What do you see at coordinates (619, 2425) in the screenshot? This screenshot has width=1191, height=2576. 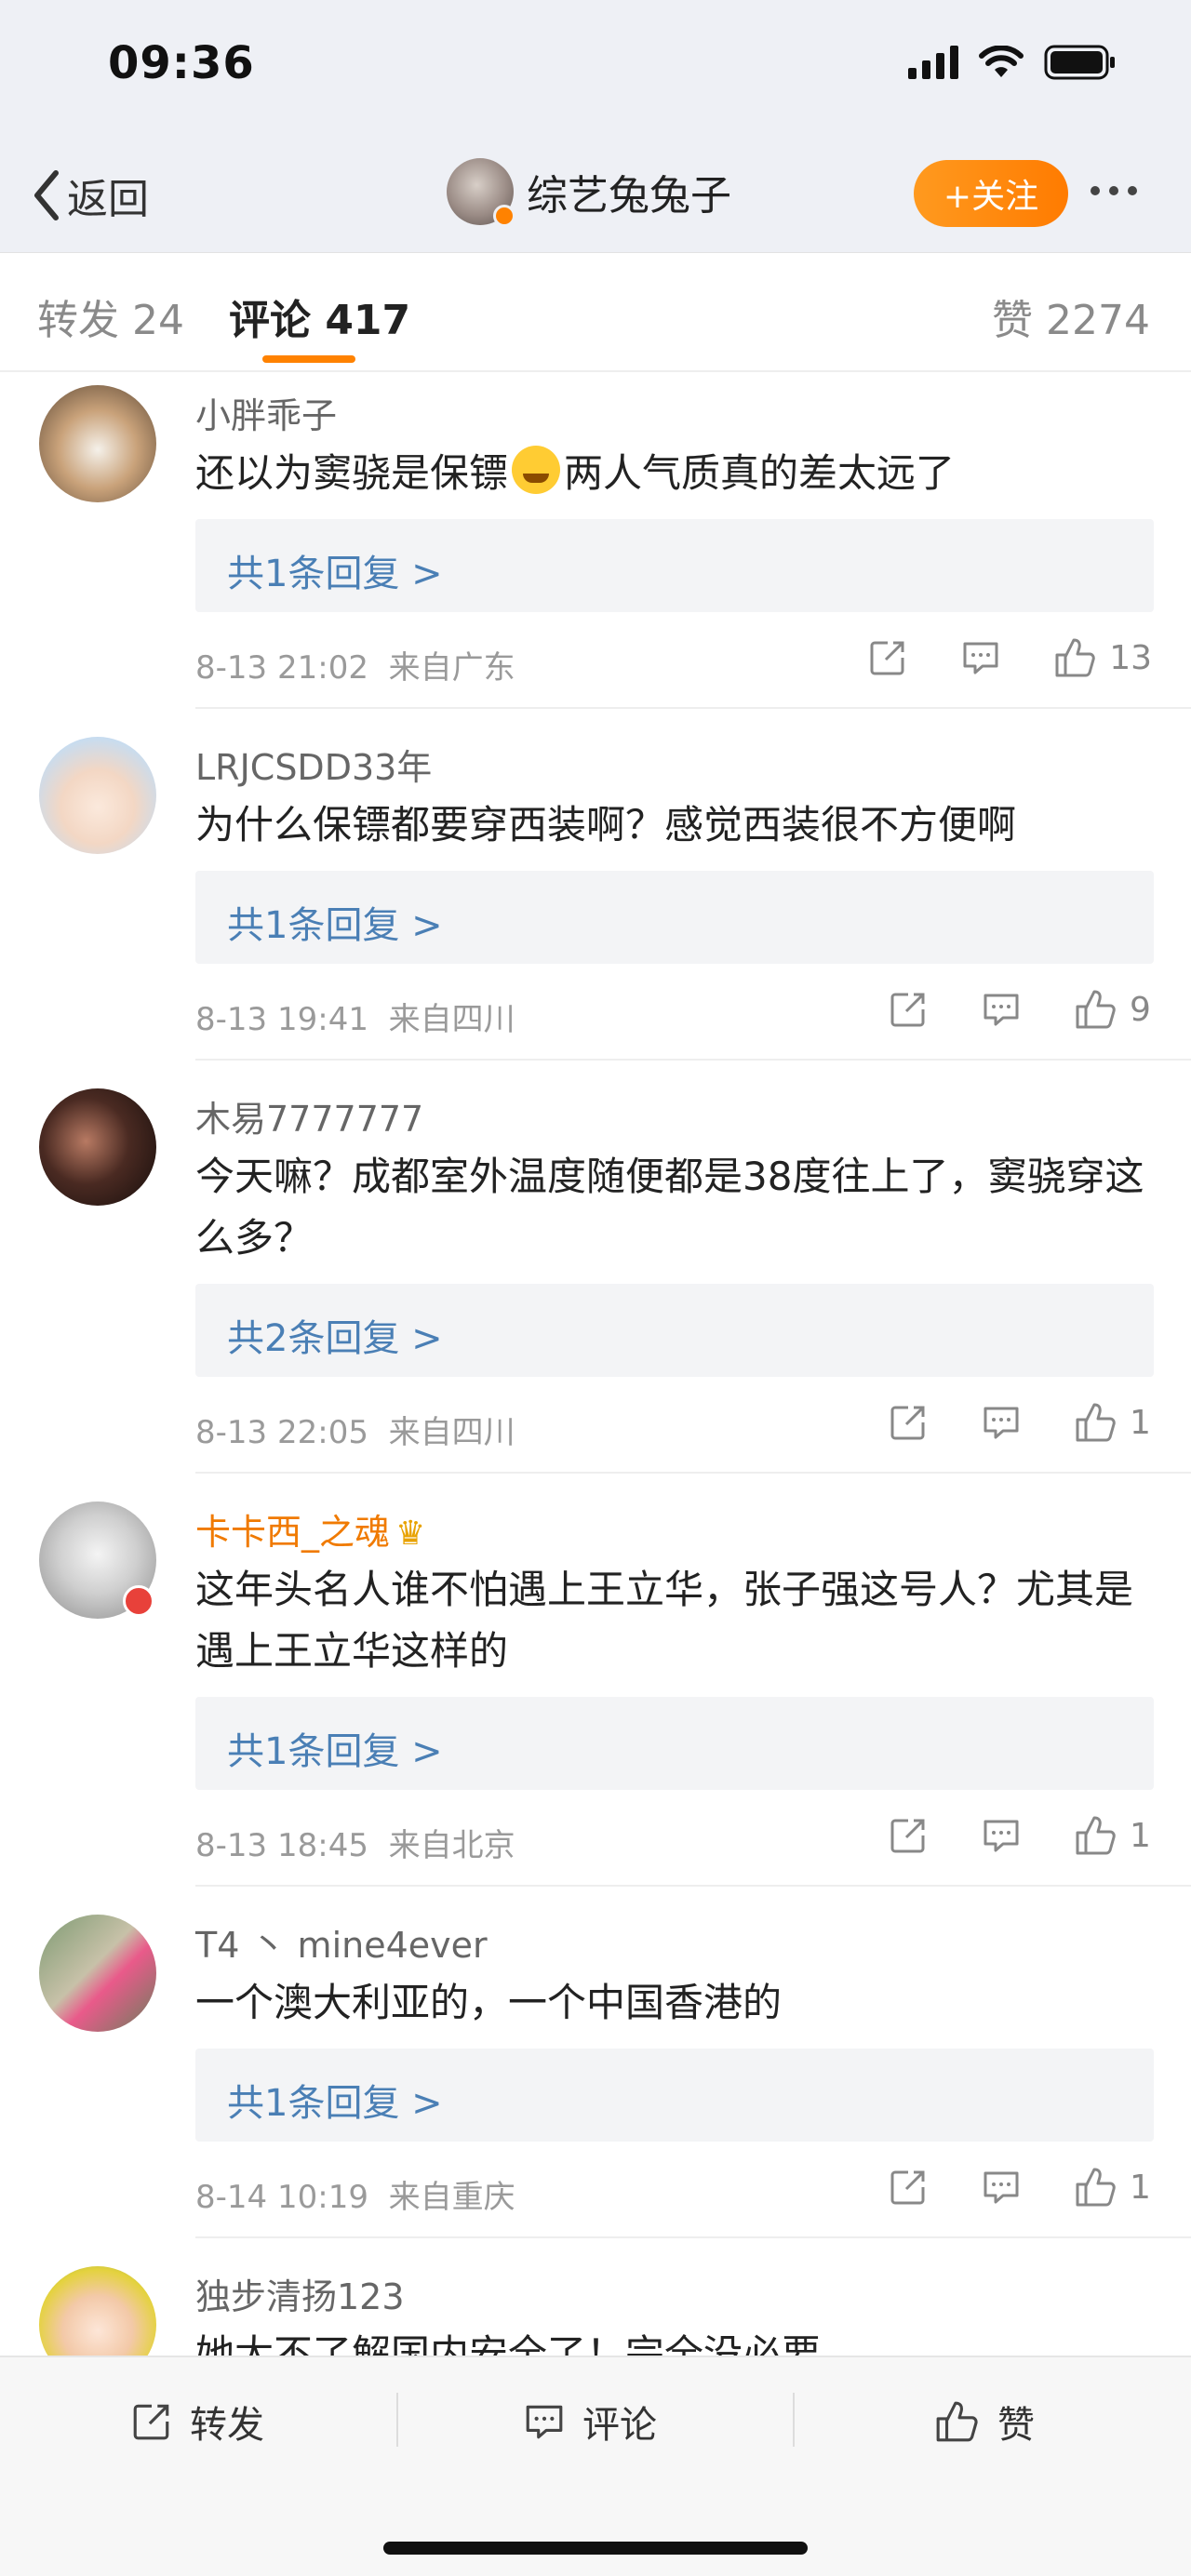 I see `comment-label: 评论` at bounding box center [619, 2425].